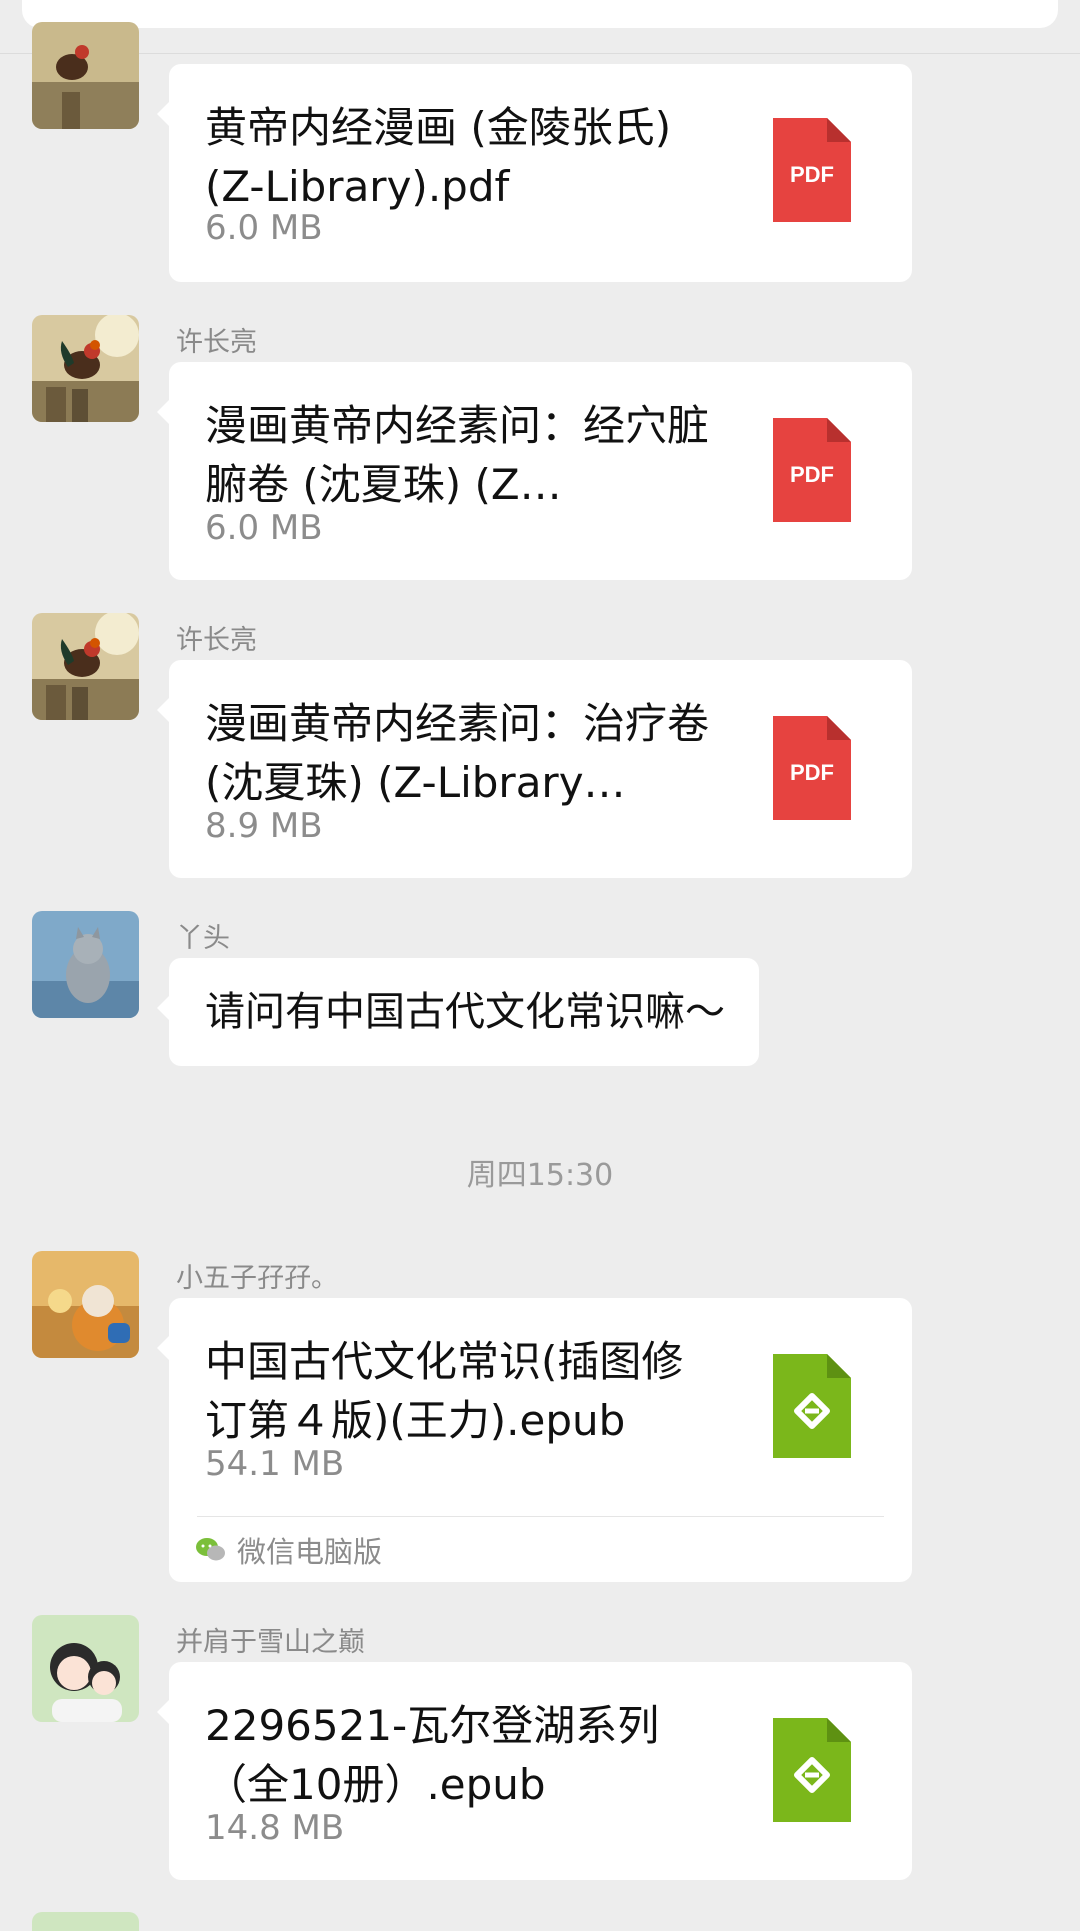 This screenshot has width=1080, height=1931. Describe the element at coordinates (540, 1175) in the screenshot. I see `timestamp: 周四15:30` at that location.